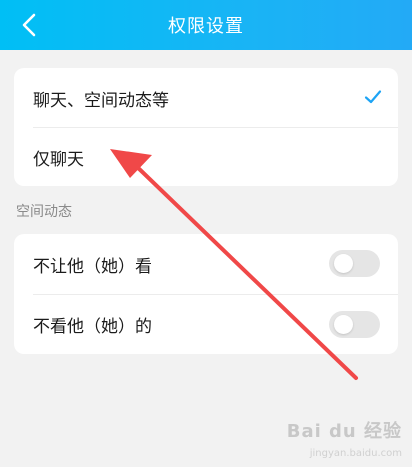 The width and height of the screenshot is (412, 467). What do you see at coordinates (344, 431) in the screenshot?
I see `watermark-logo: Bai du 经验` at bounding box center [344, 431].